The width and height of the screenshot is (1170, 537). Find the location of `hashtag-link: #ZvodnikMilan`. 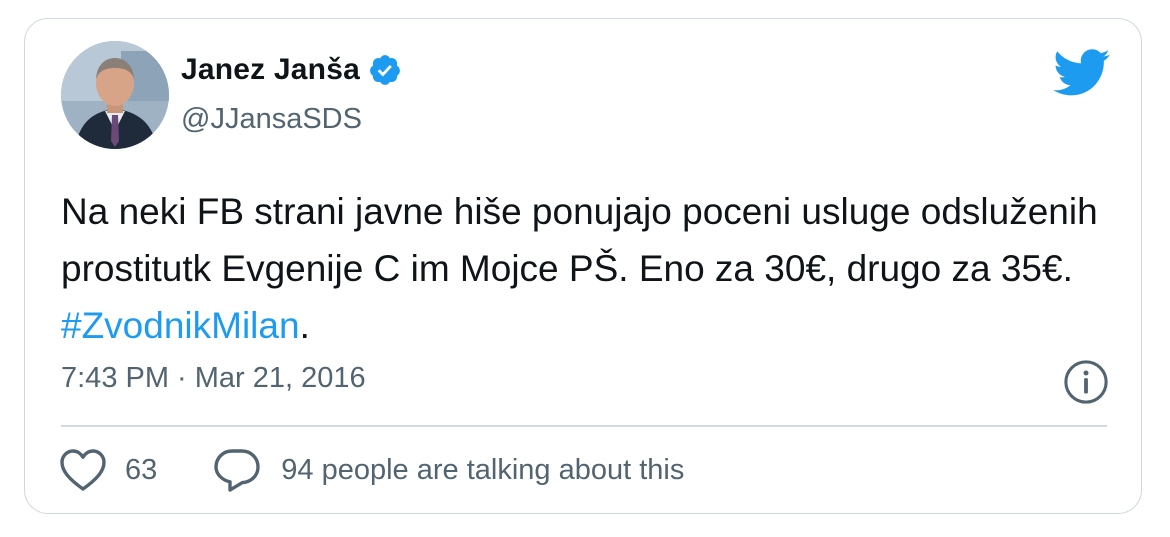

hashtag-link: #ZvodnikMilan is located at coordinates (180, 325).